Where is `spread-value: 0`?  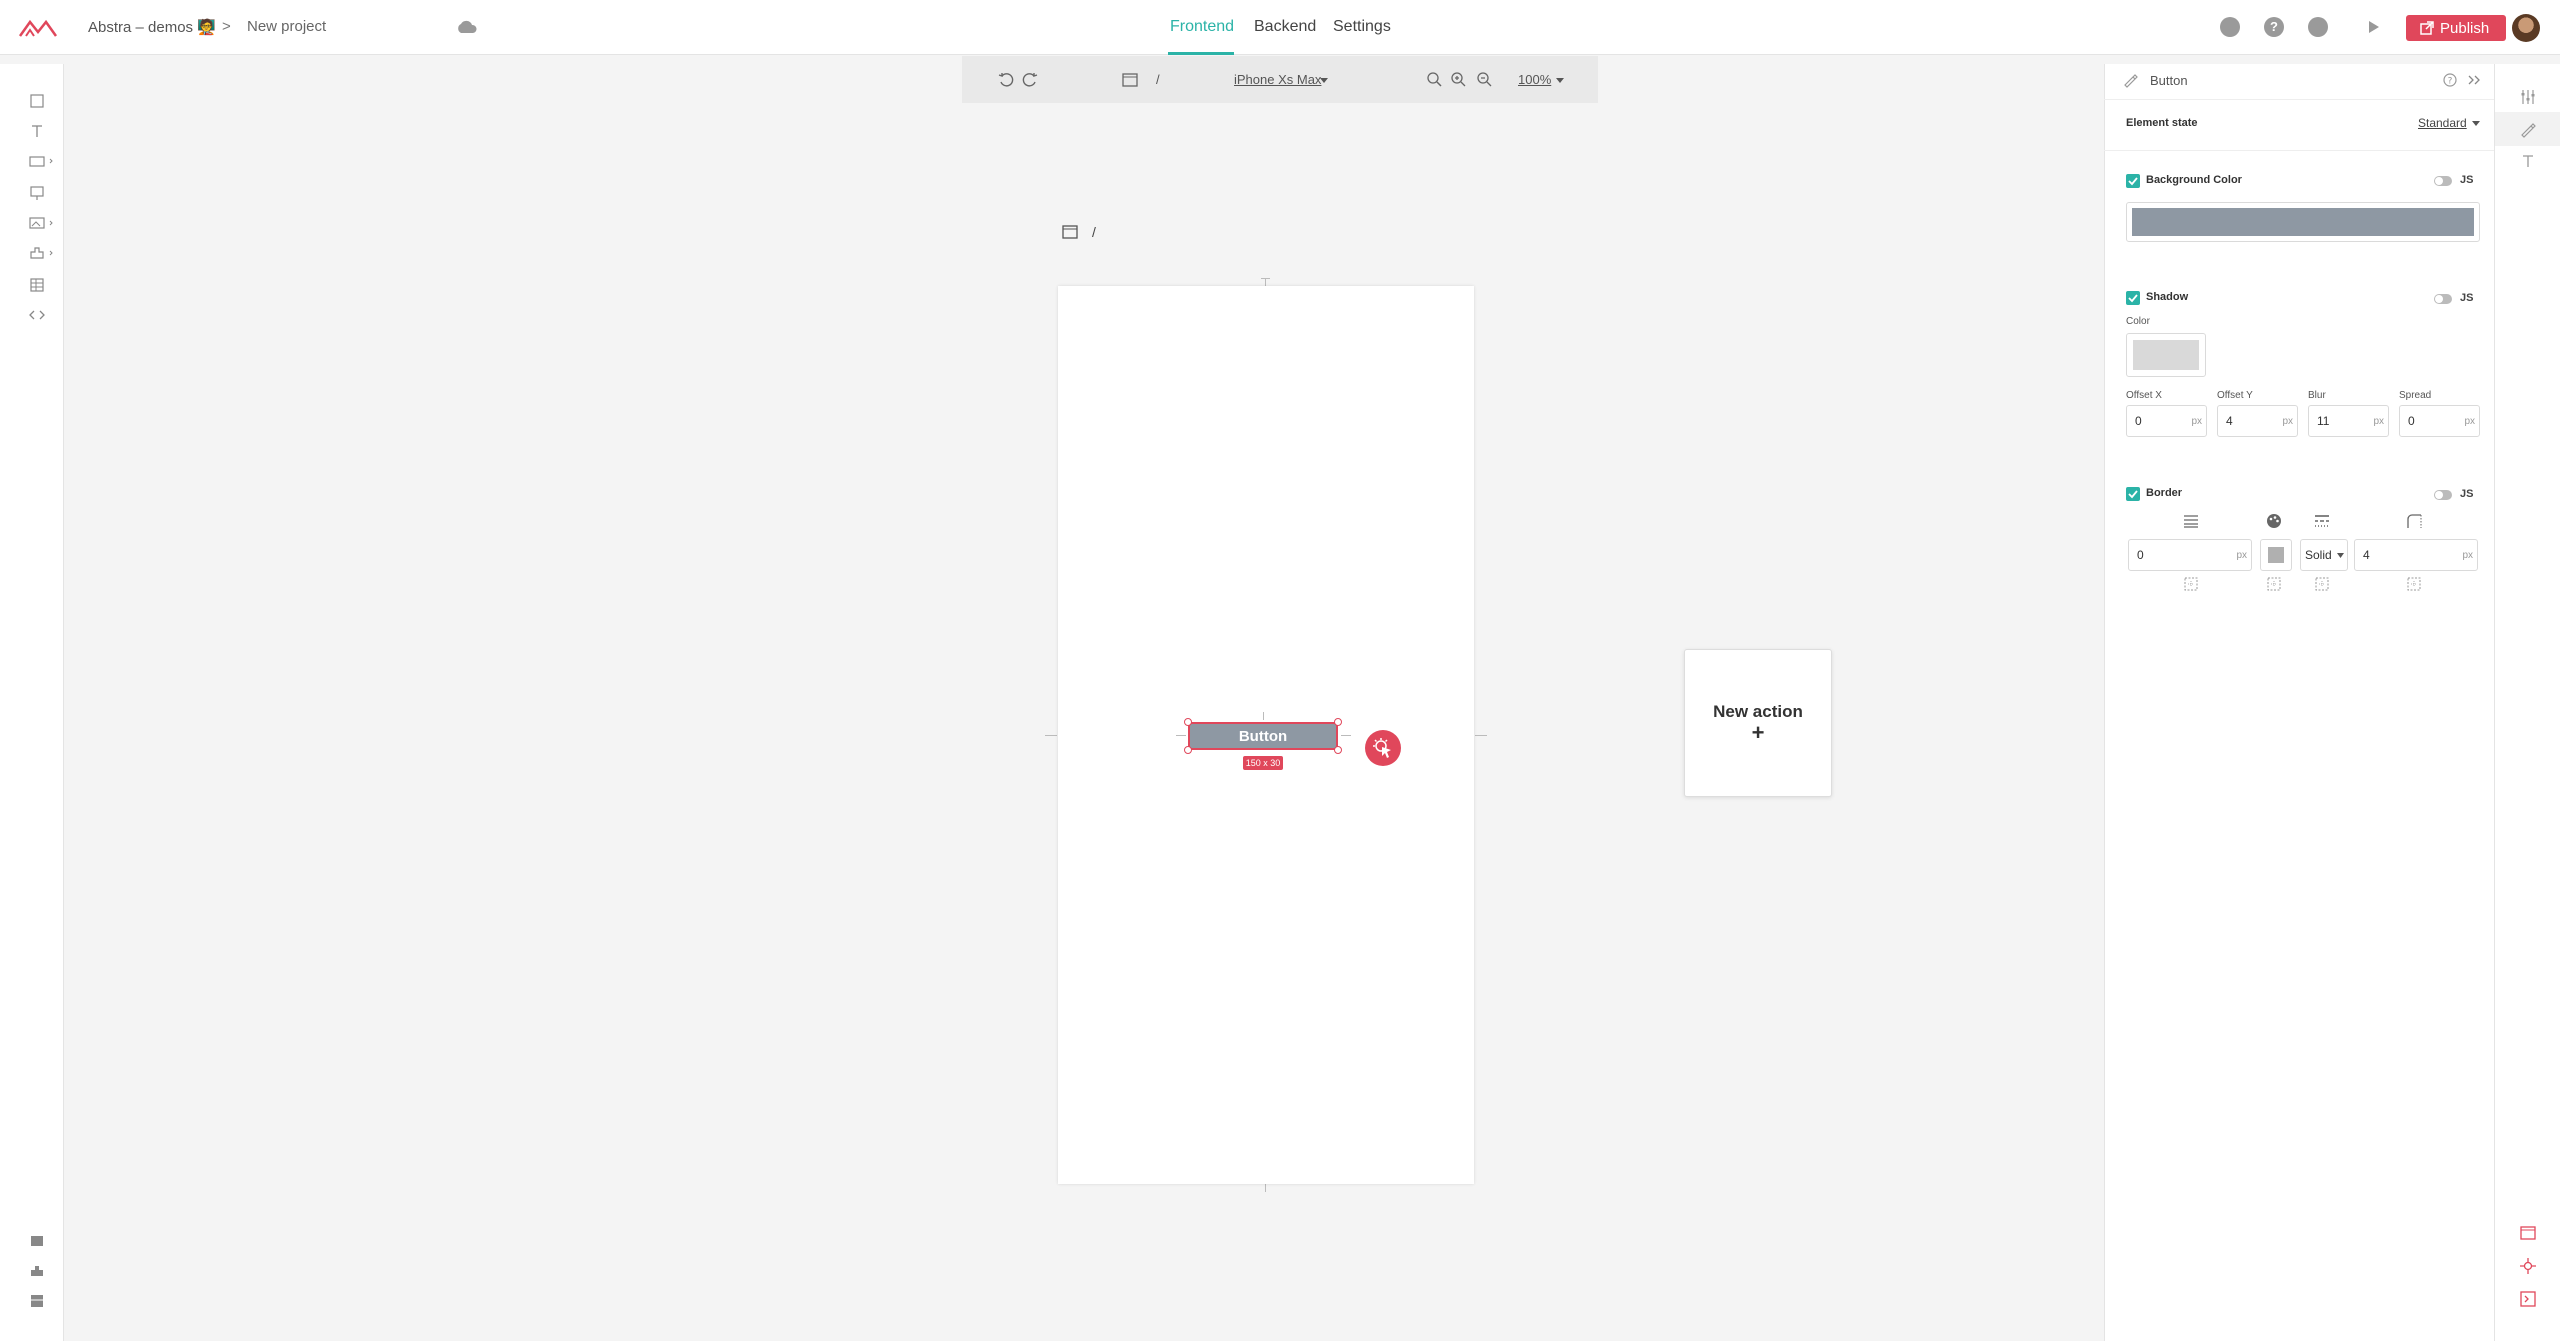
spread-value: 0 is located at coordinates (2411, 421).